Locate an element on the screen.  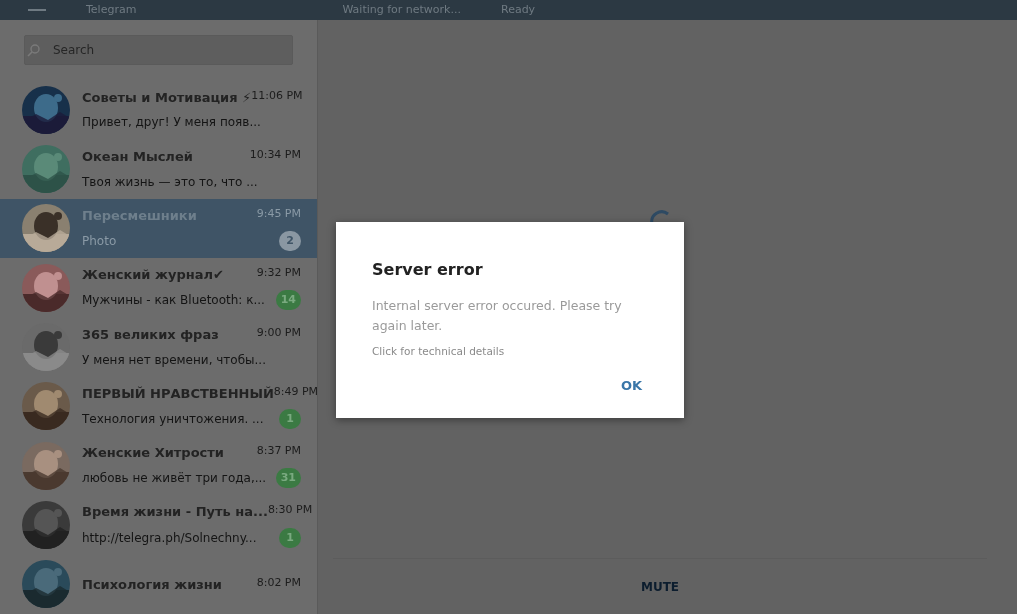
chat-time: 8:30 PM is located at coordinates (290, 510).